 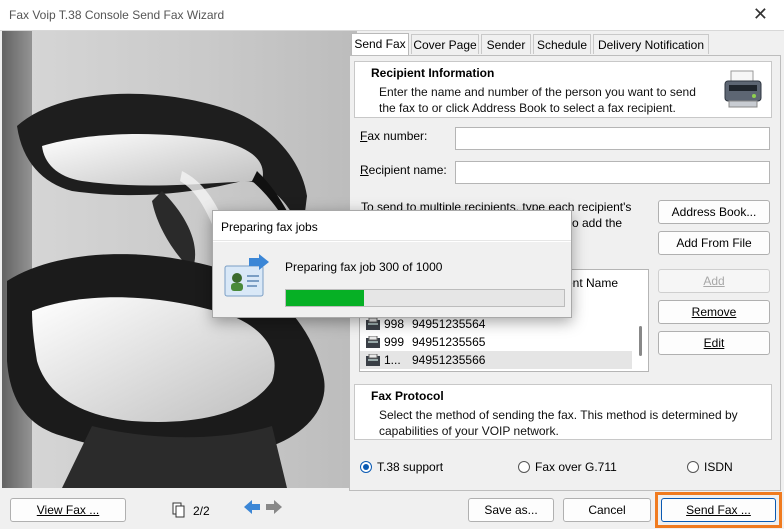 I want to click on pages-icon, so click(x=179, y=510).